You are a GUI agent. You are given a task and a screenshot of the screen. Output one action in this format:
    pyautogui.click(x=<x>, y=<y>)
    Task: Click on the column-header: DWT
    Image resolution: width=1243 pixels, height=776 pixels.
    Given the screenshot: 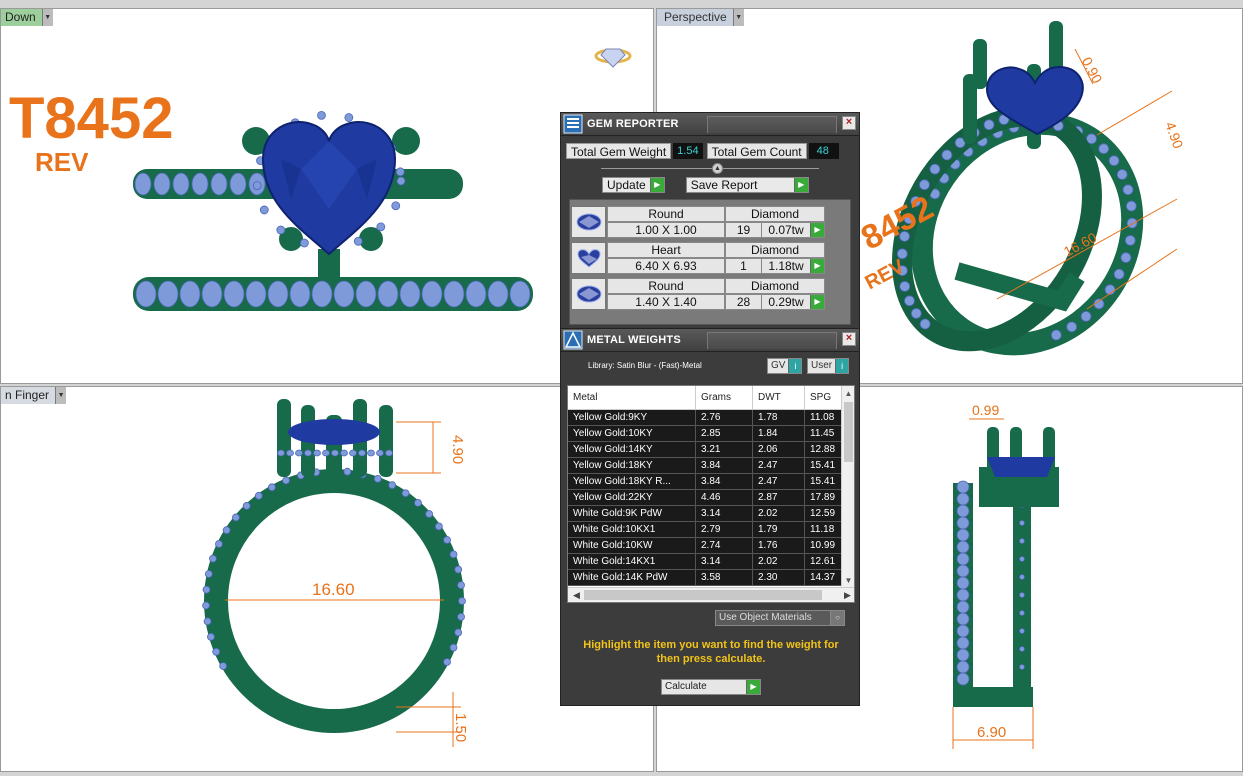 What is the action you would take?
    pyautogui.click(x=779, y=397)
    